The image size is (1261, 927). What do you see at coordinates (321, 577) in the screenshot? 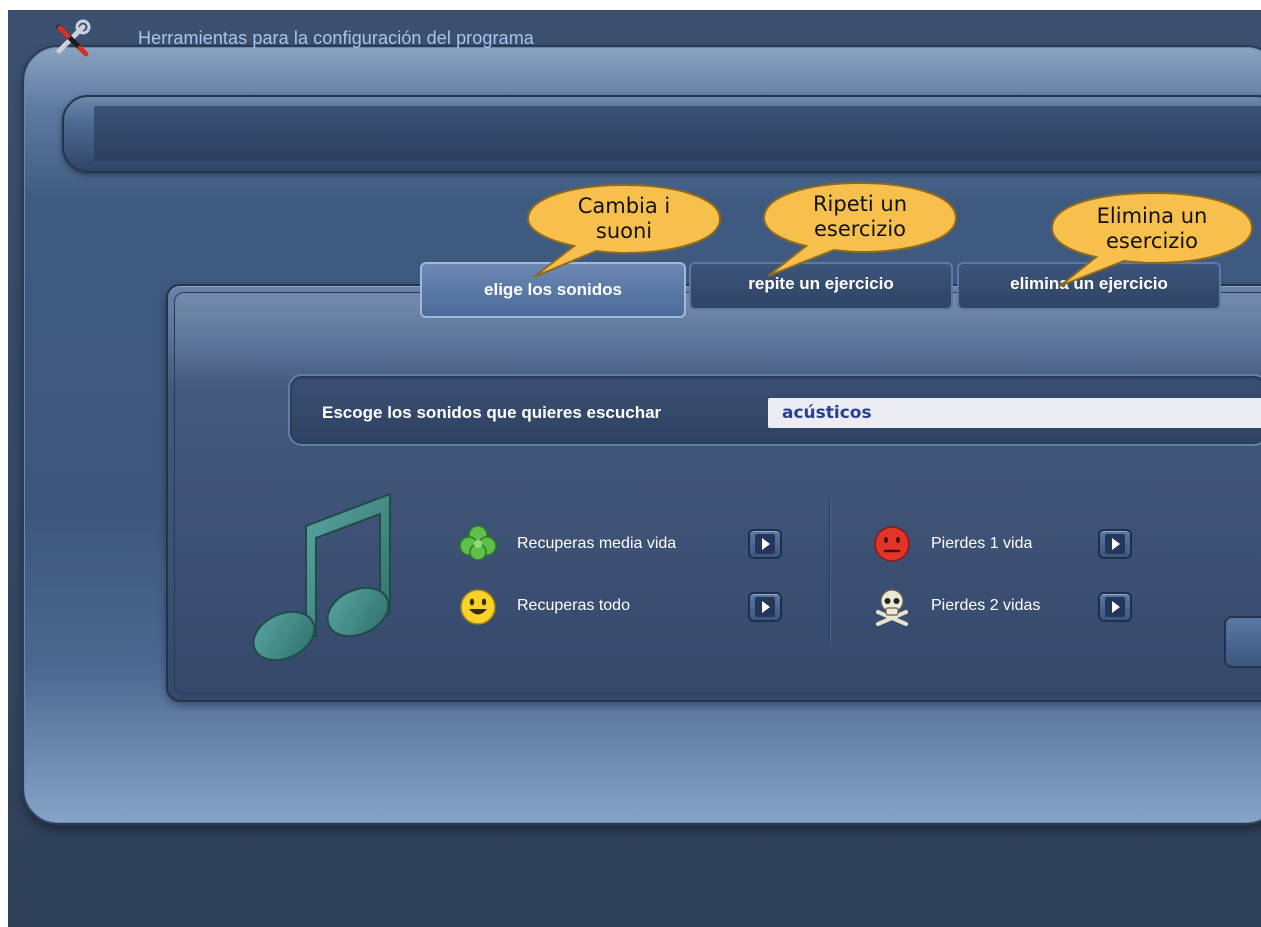
I see `music-note-icon` at bounding box center [321, 577].